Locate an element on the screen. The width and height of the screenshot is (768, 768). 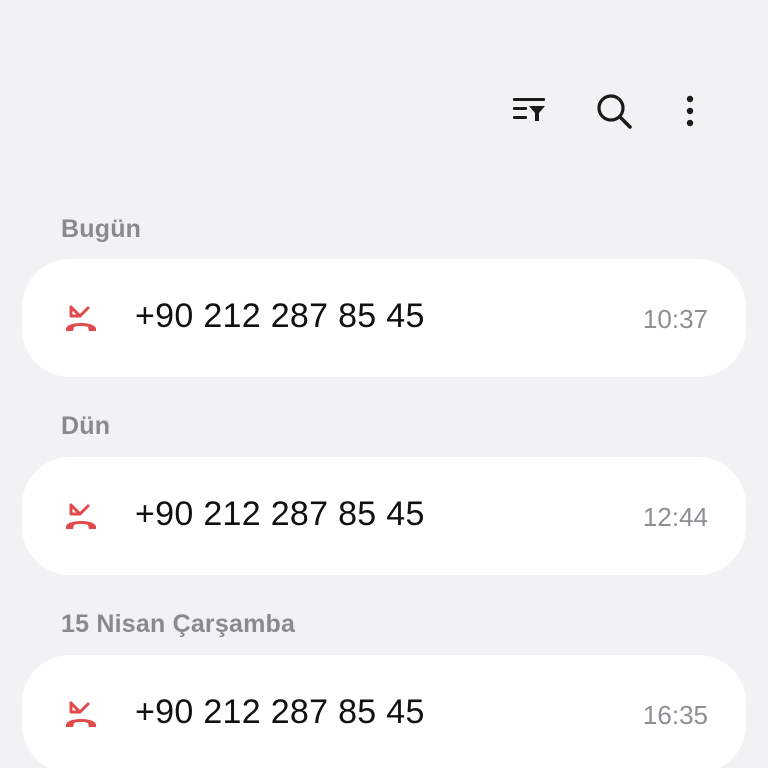
filter-button is located at coordinates (529, 111).